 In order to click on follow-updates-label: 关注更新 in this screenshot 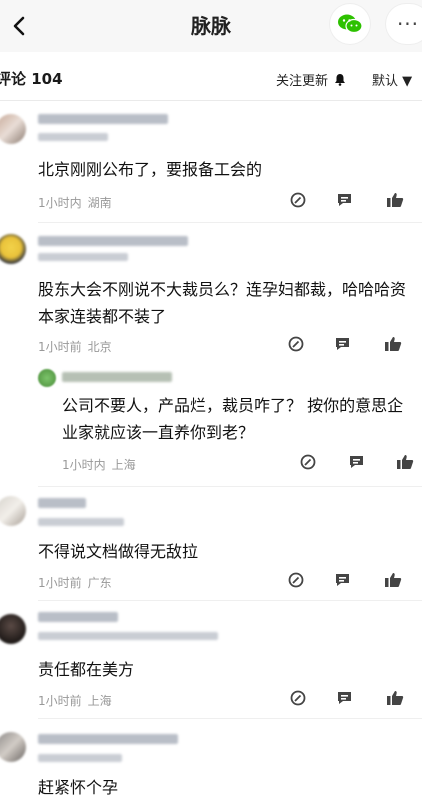, I will do `click(302, 81)`.